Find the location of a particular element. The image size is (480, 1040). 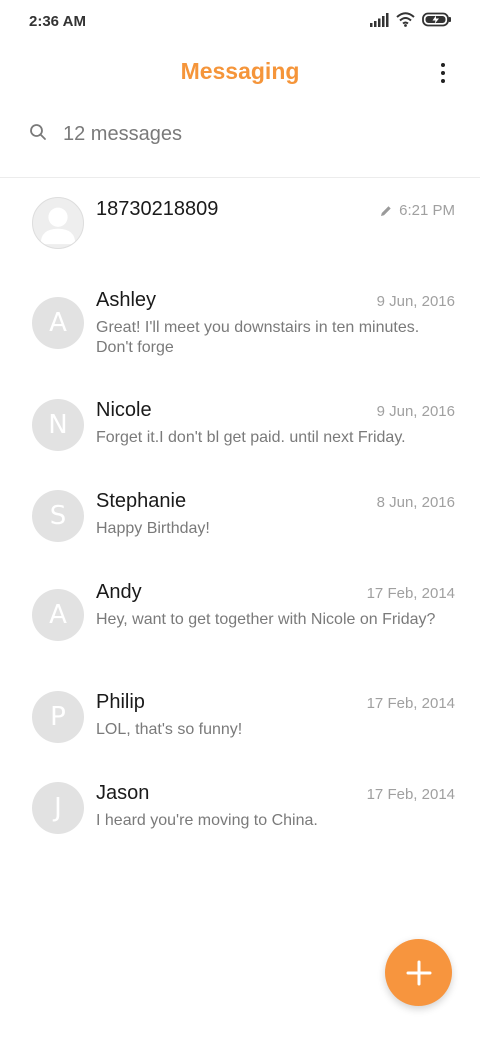

date-text: 6:21 PM is located at coordinates (427, 210).